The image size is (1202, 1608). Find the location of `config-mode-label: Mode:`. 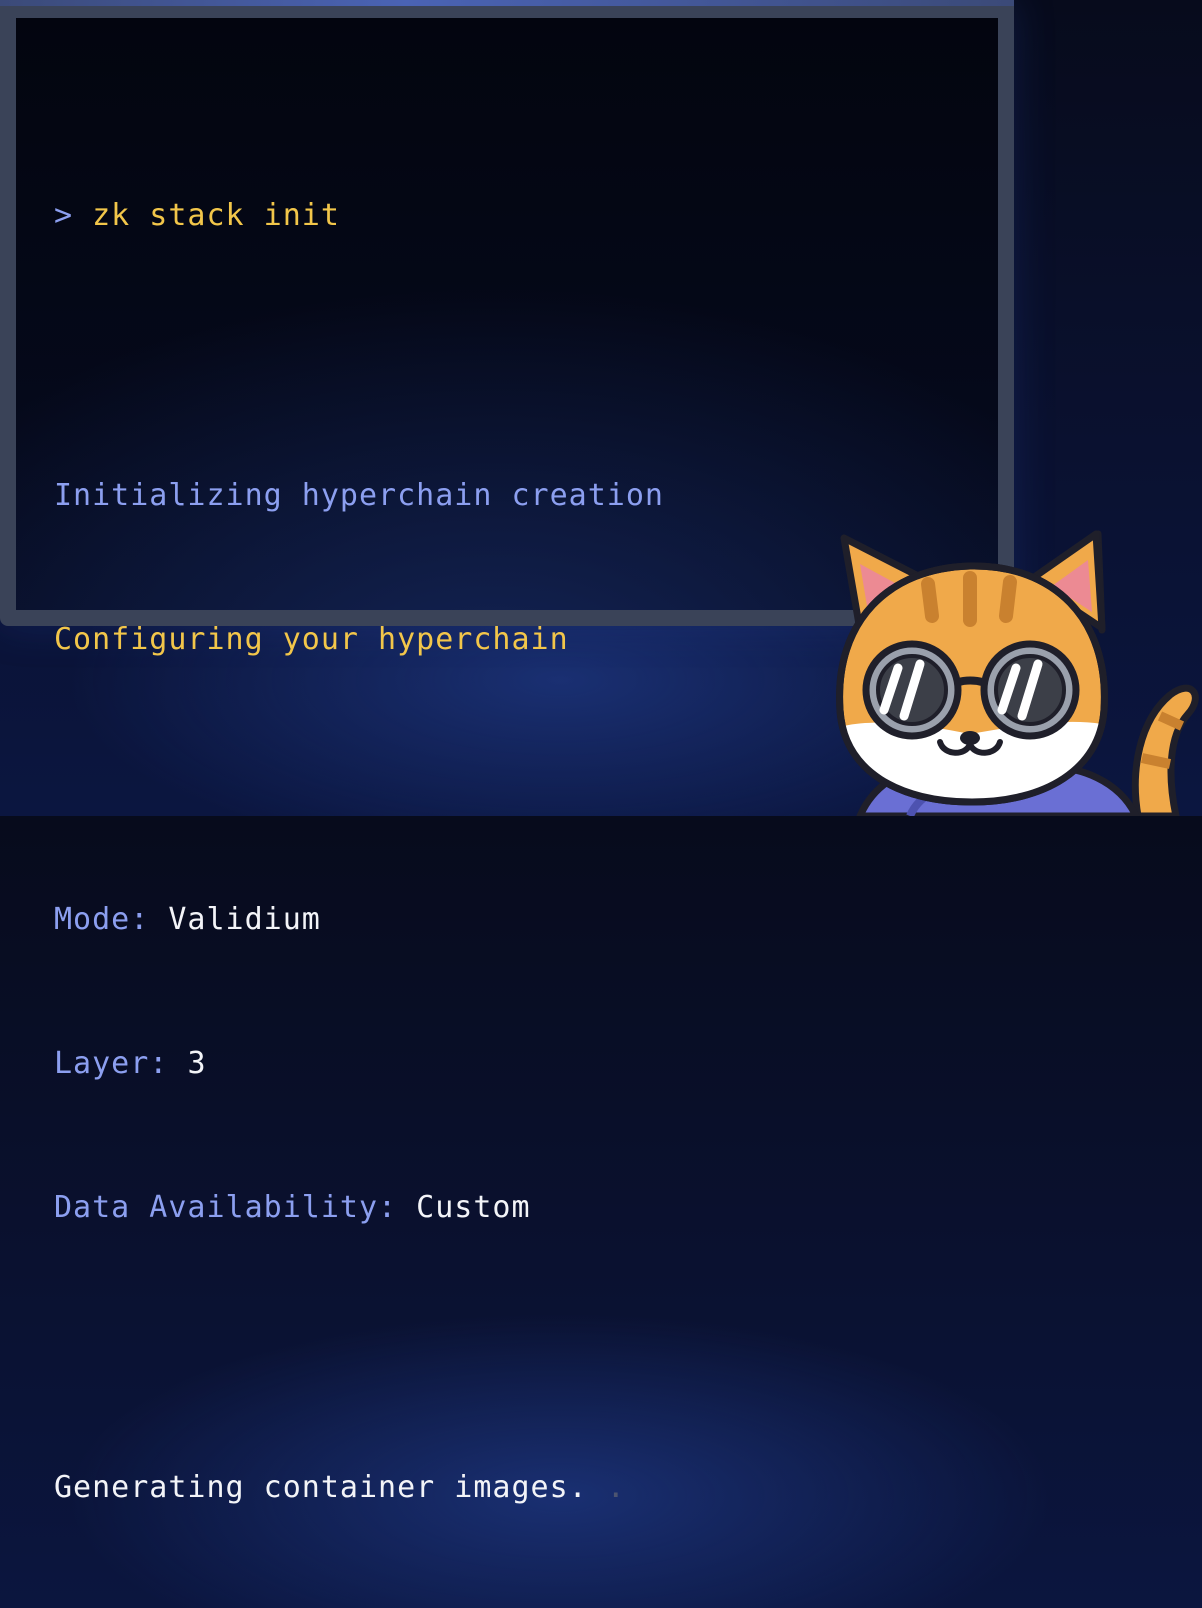

config-mode-label: Mode: is located at coordinates (102, 919).